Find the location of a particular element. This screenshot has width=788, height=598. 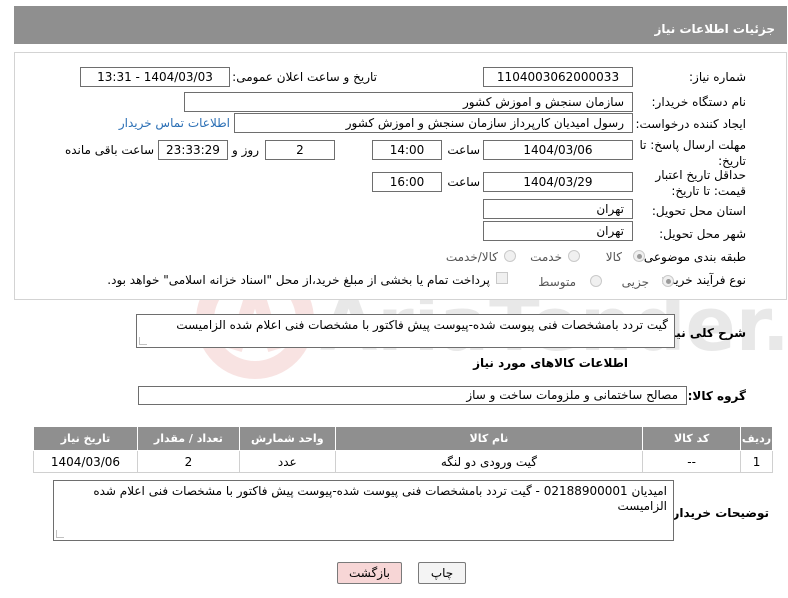

province-label: استان محل تحویل: is located at coordinates (698, 211).